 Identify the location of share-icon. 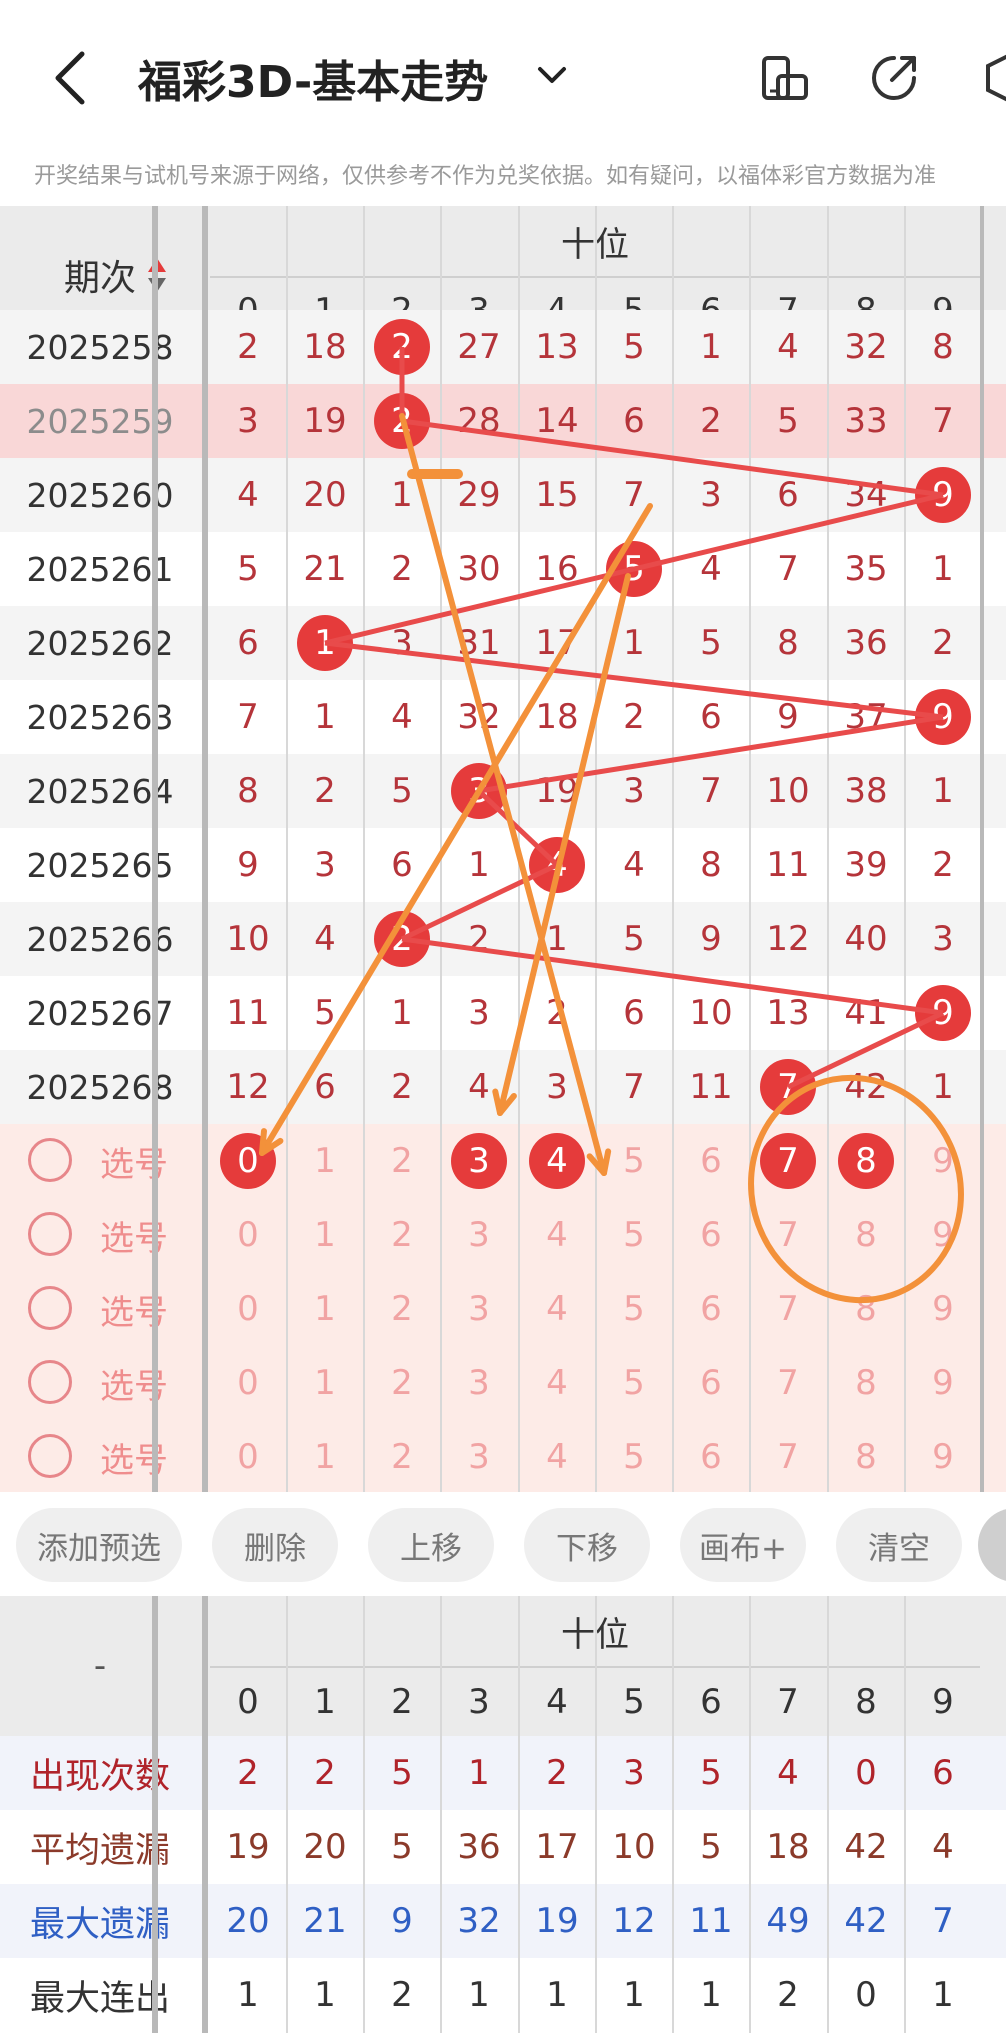
(894, 78).